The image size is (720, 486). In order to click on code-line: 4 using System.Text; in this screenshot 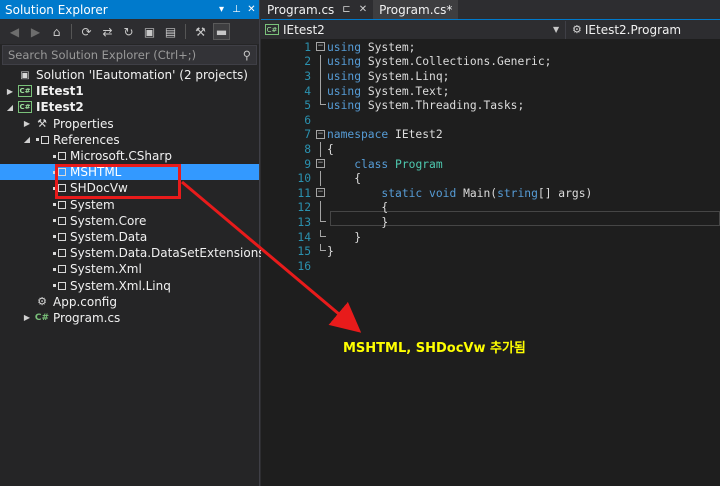, I will do `click(490, 91)`.